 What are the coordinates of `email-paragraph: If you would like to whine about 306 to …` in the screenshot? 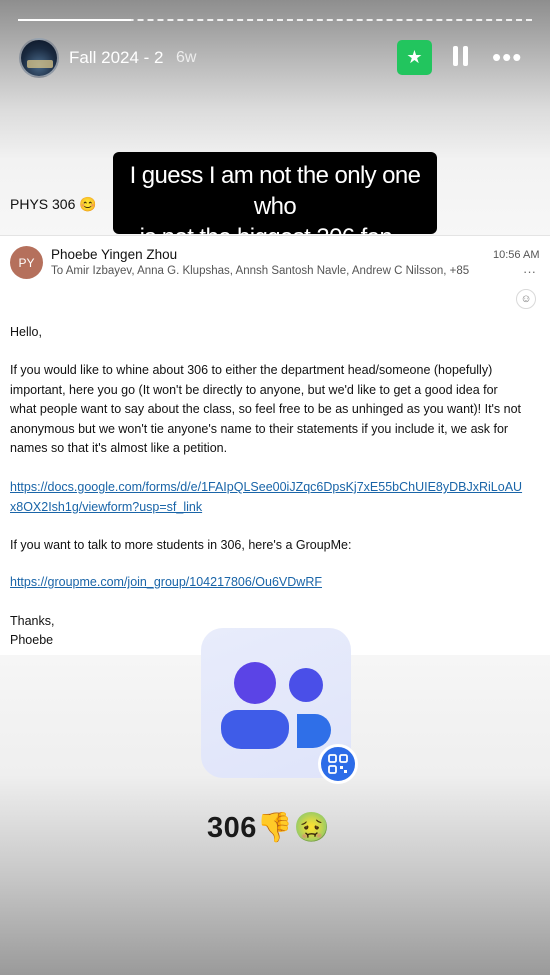 It's located at (265, 410).